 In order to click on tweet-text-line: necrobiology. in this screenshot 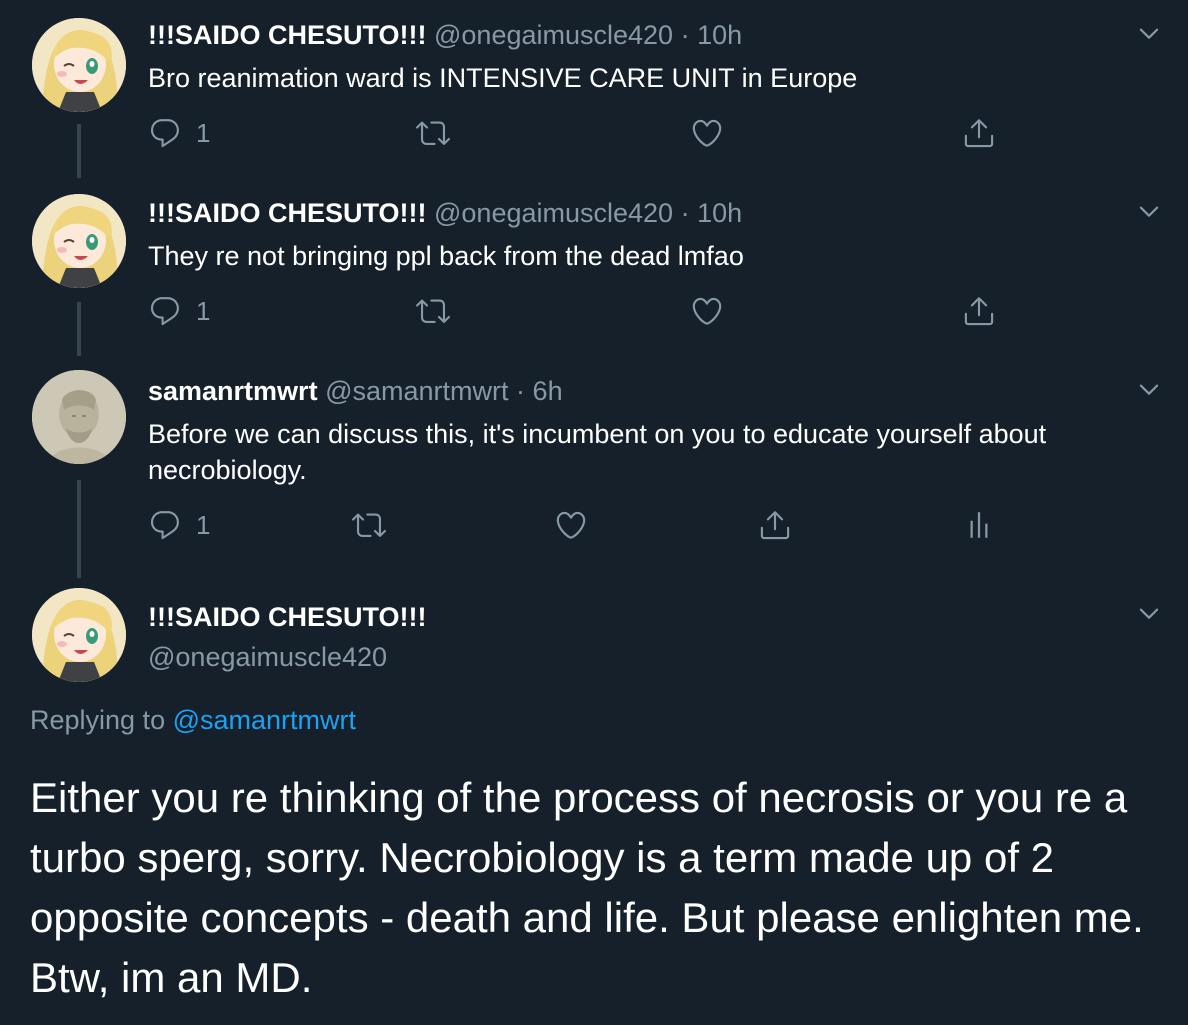, I will do `click(227, 470)`.